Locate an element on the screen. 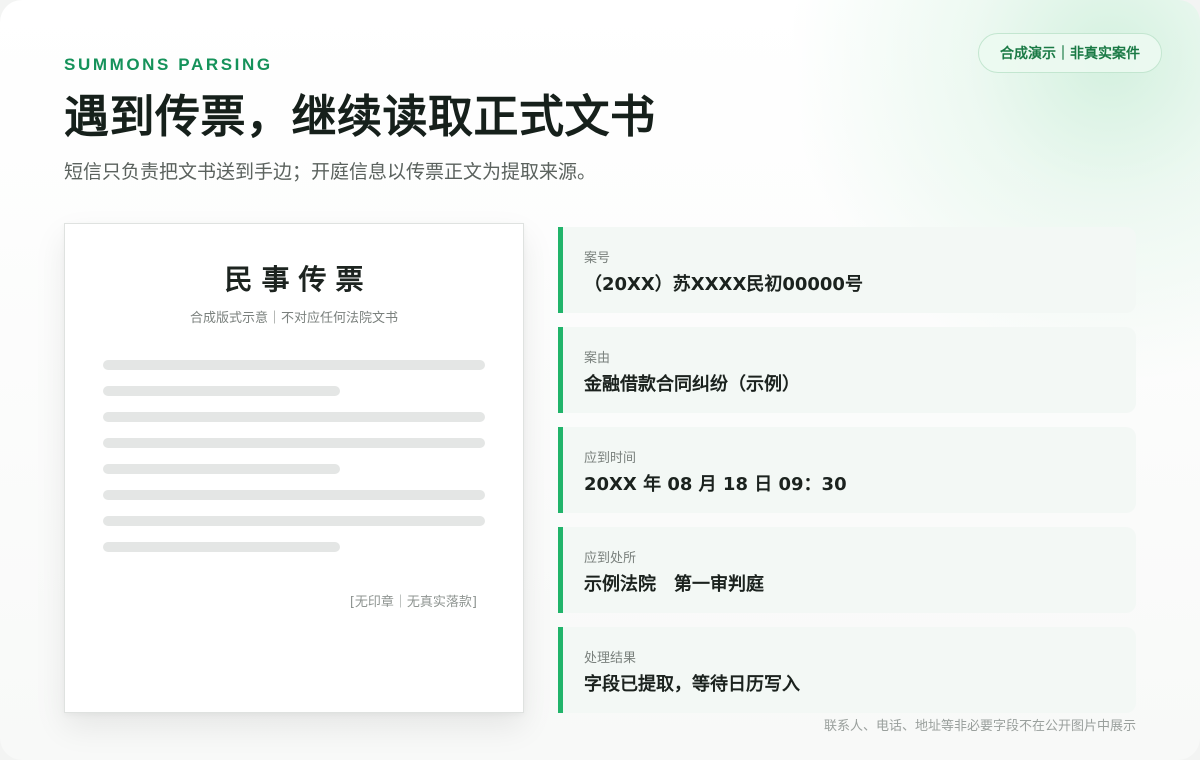 The height and width of the screenshot is (760, 1200). field-value: （20XX）苏XXXX民初00000号 is located at coordinates (723, 284).